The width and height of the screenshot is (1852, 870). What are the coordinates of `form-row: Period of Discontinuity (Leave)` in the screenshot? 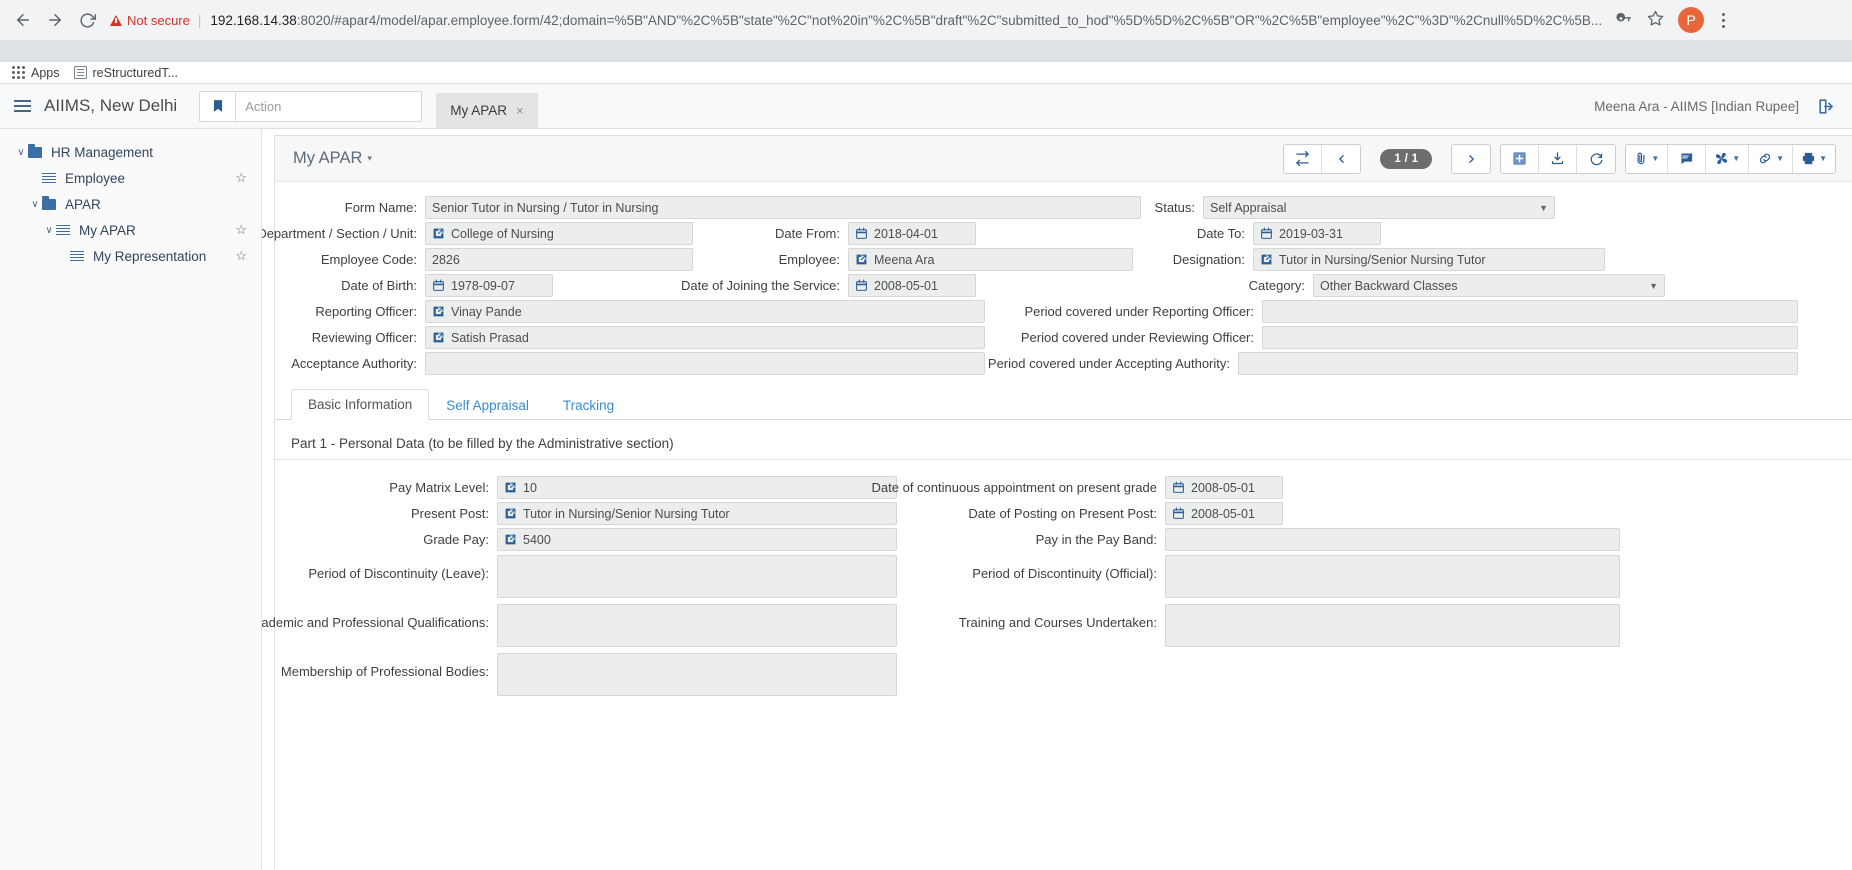 It's located at (1063, 576).